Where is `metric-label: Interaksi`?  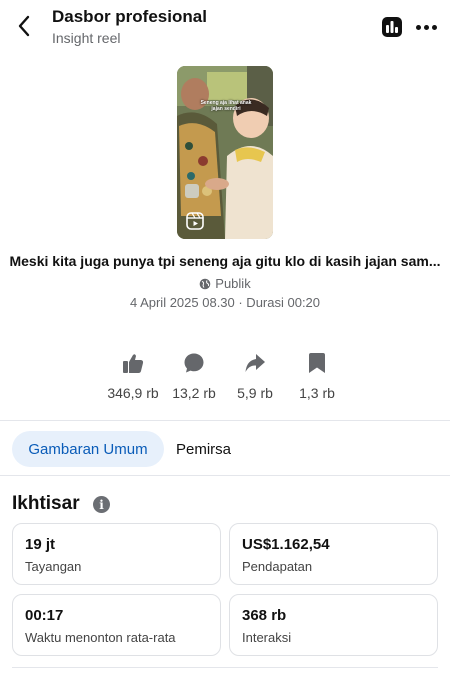 metric-label: Interaksi is located at coordinates (267, 637).